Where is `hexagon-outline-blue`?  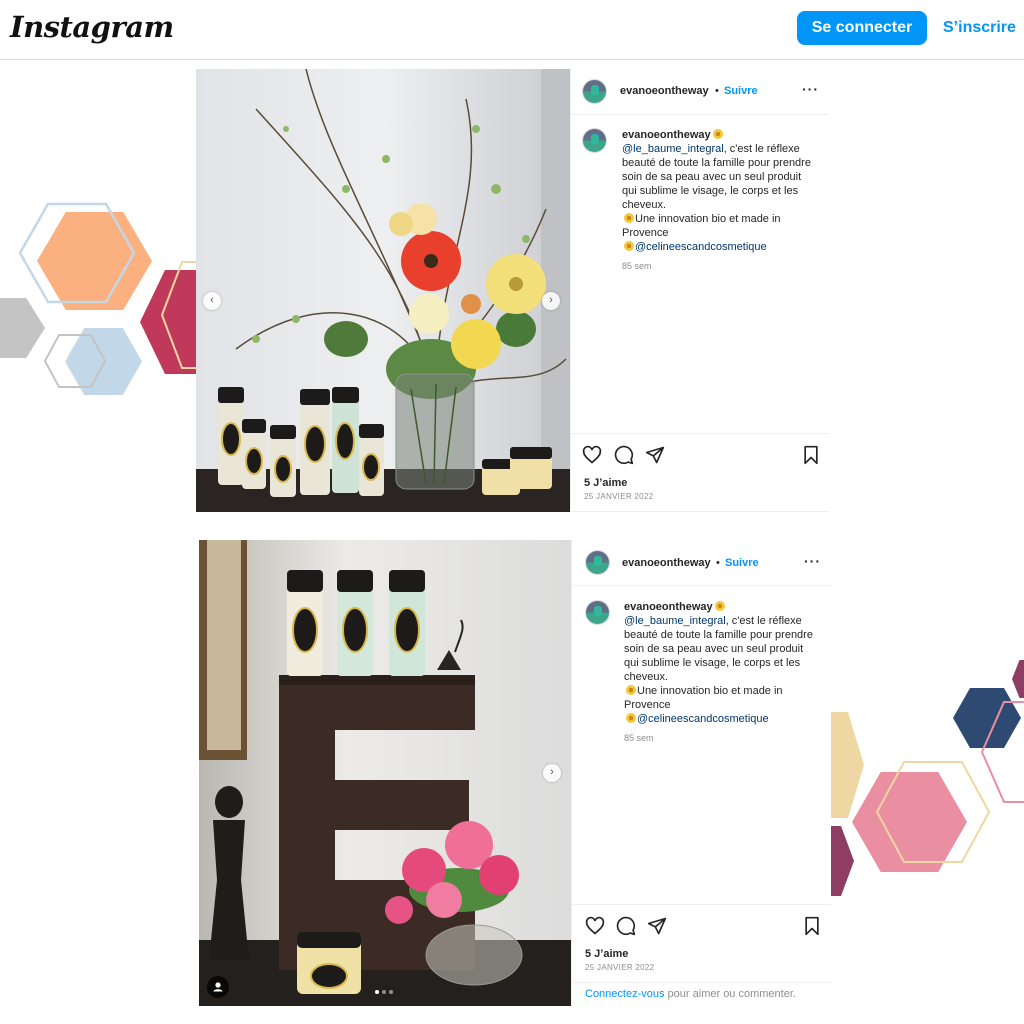 hexagon-outline-blue is located at coordinates (77, 253).